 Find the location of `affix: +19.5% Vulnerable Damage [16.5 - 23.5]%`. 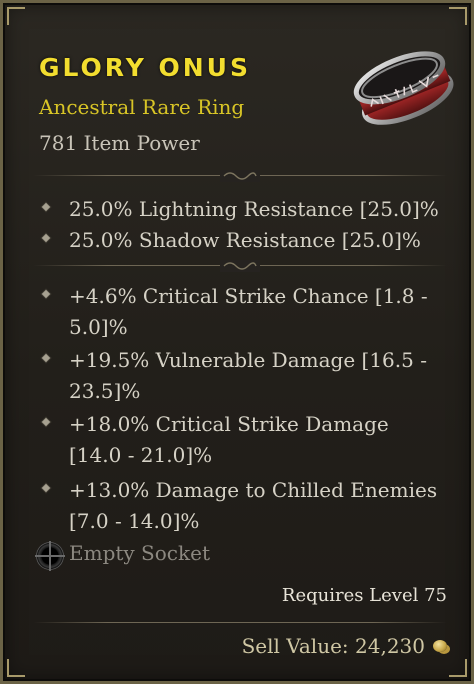

affix: +19.5% Vulnerable Damage [16.5 - 23.5]% is located at coordinates (242, 376).